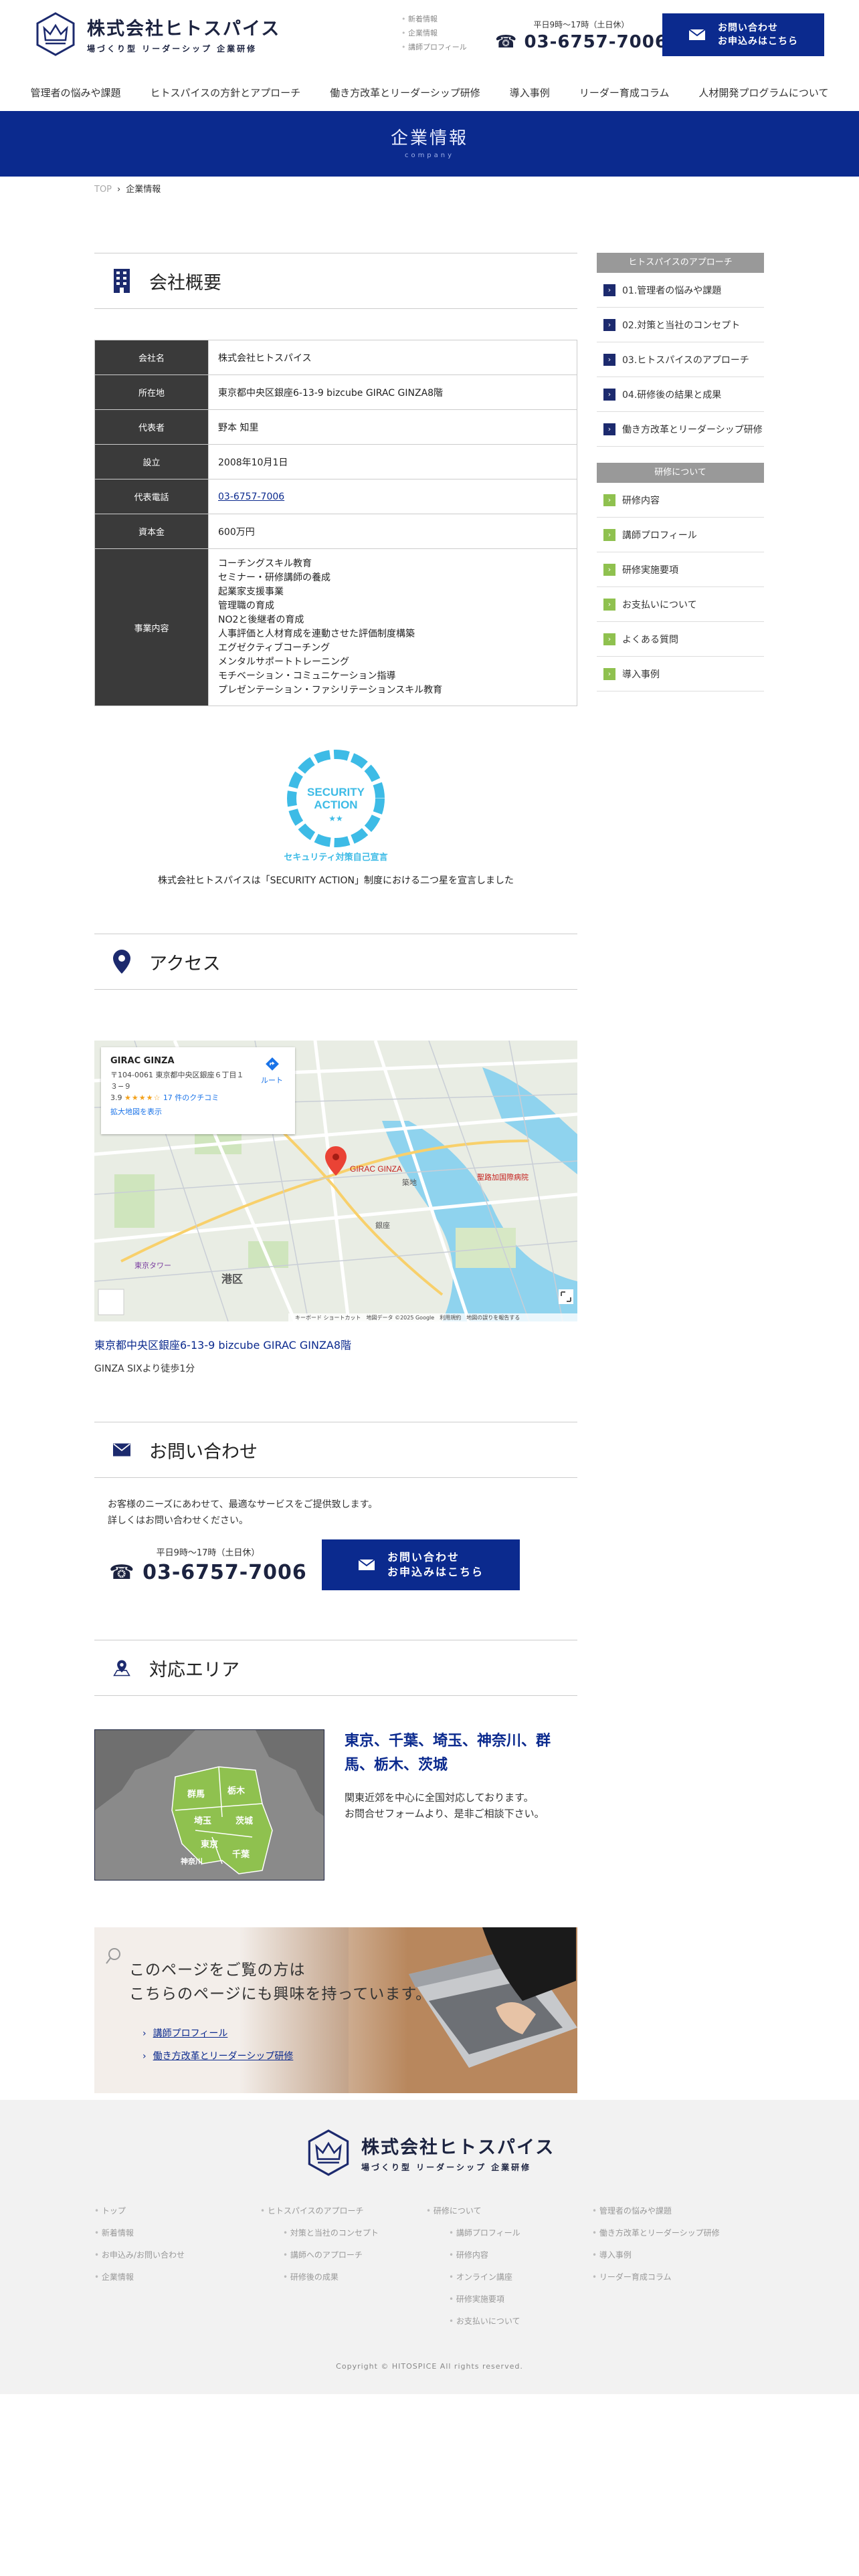  I want to click on contact-cta-line1: お問い合わせ, so click(423, 1558).